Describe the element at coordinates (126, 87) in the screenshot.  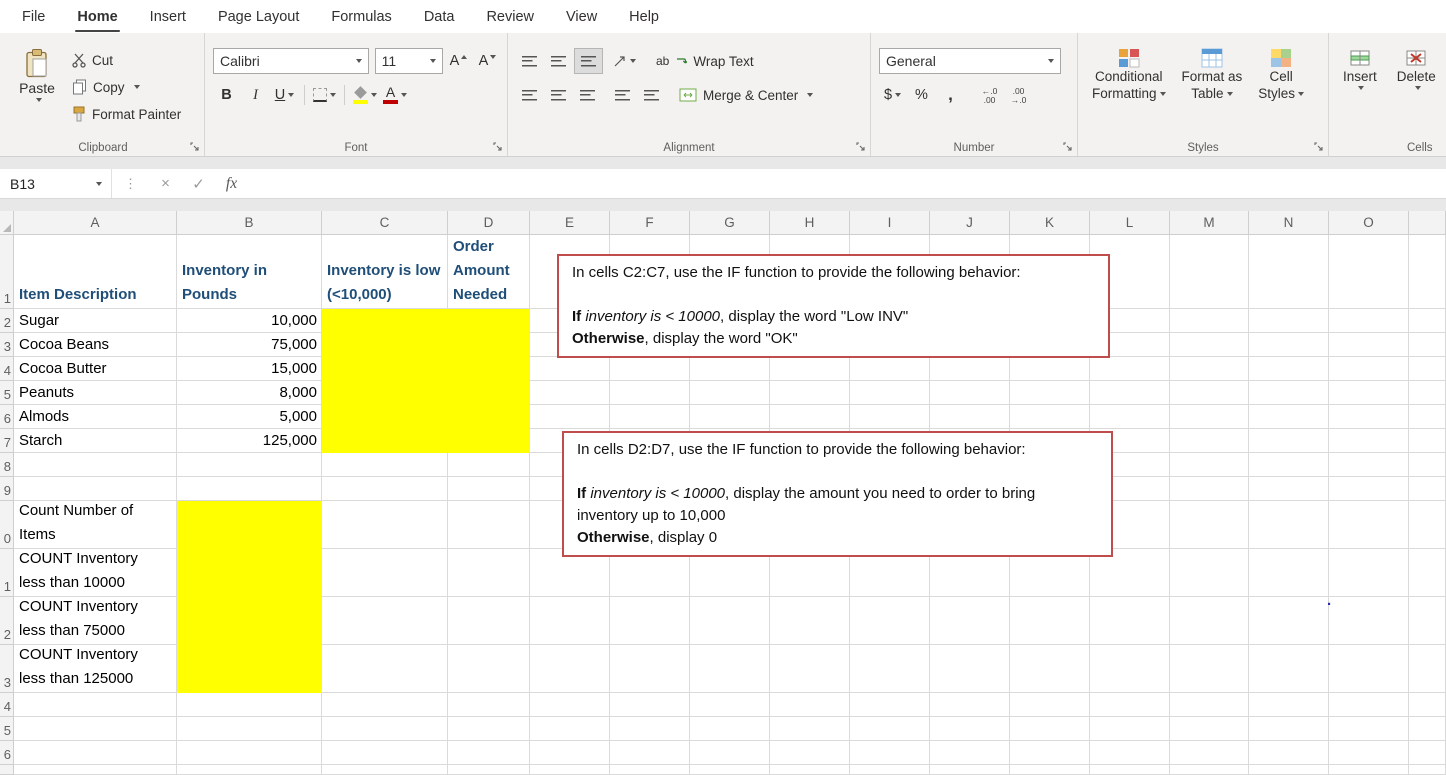
I see `copy-button: Copy` at that location.